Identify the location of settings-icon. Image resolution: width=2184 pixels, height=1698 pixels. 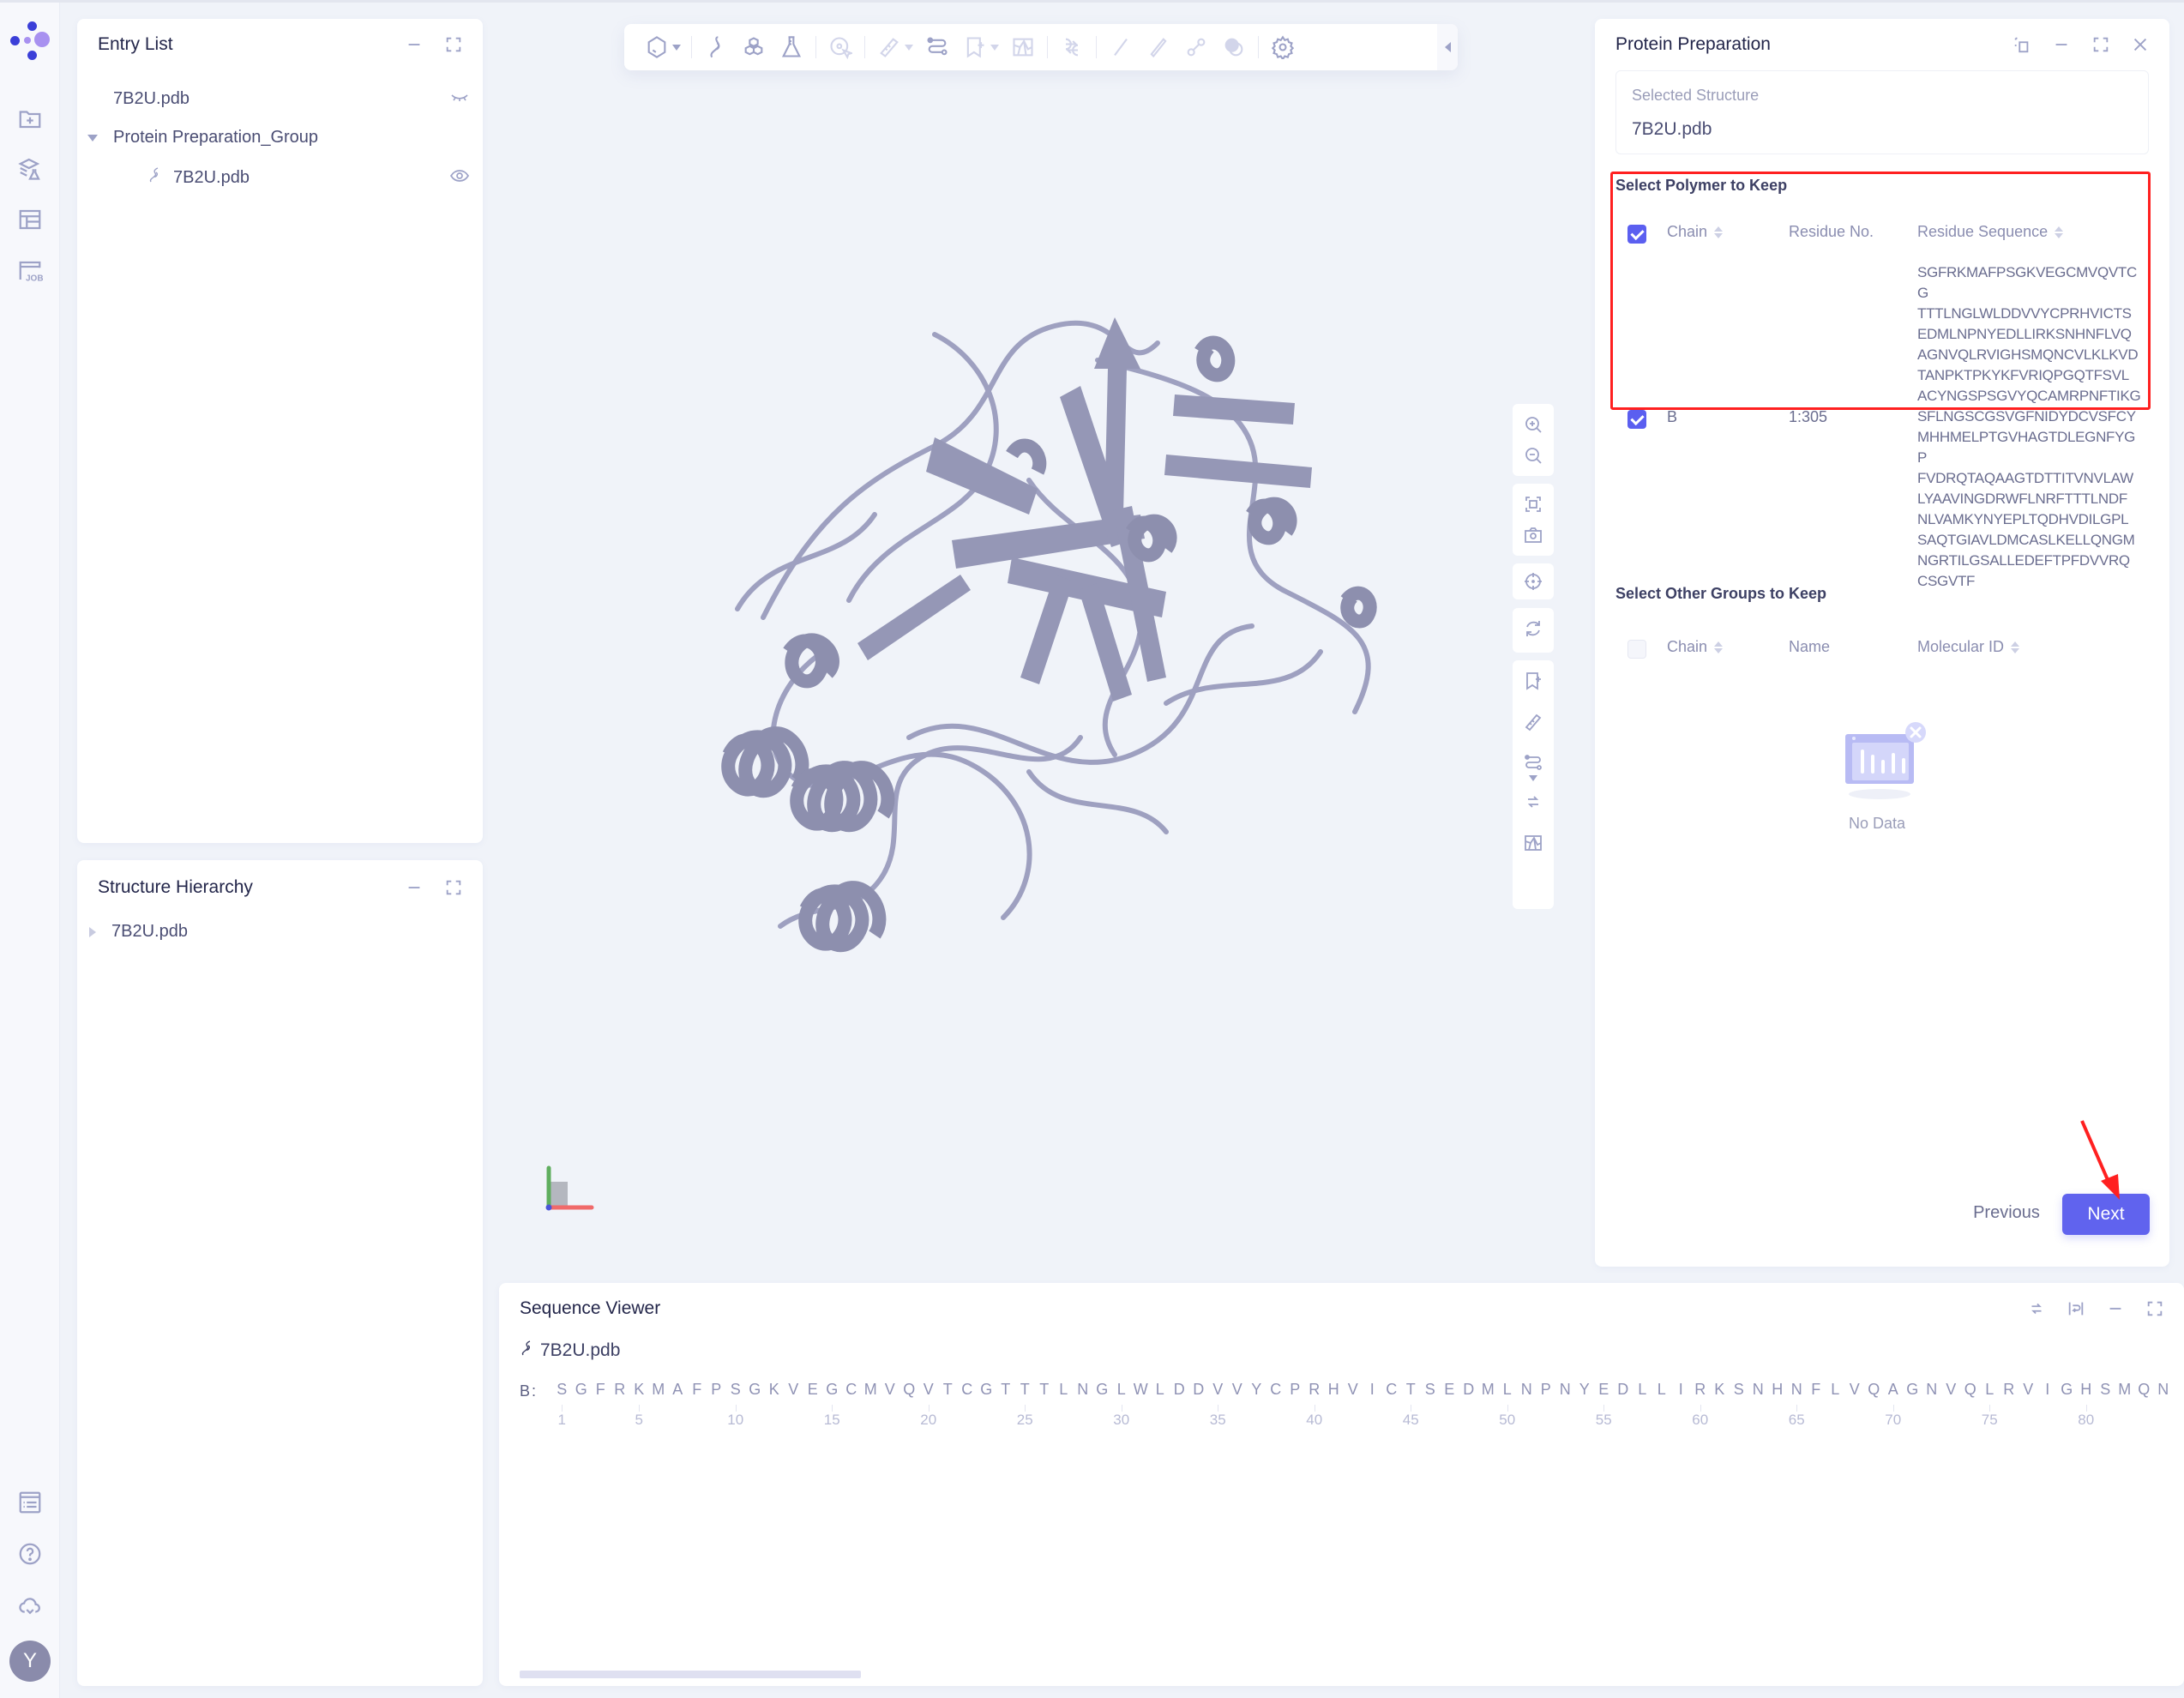
(1283, 47).